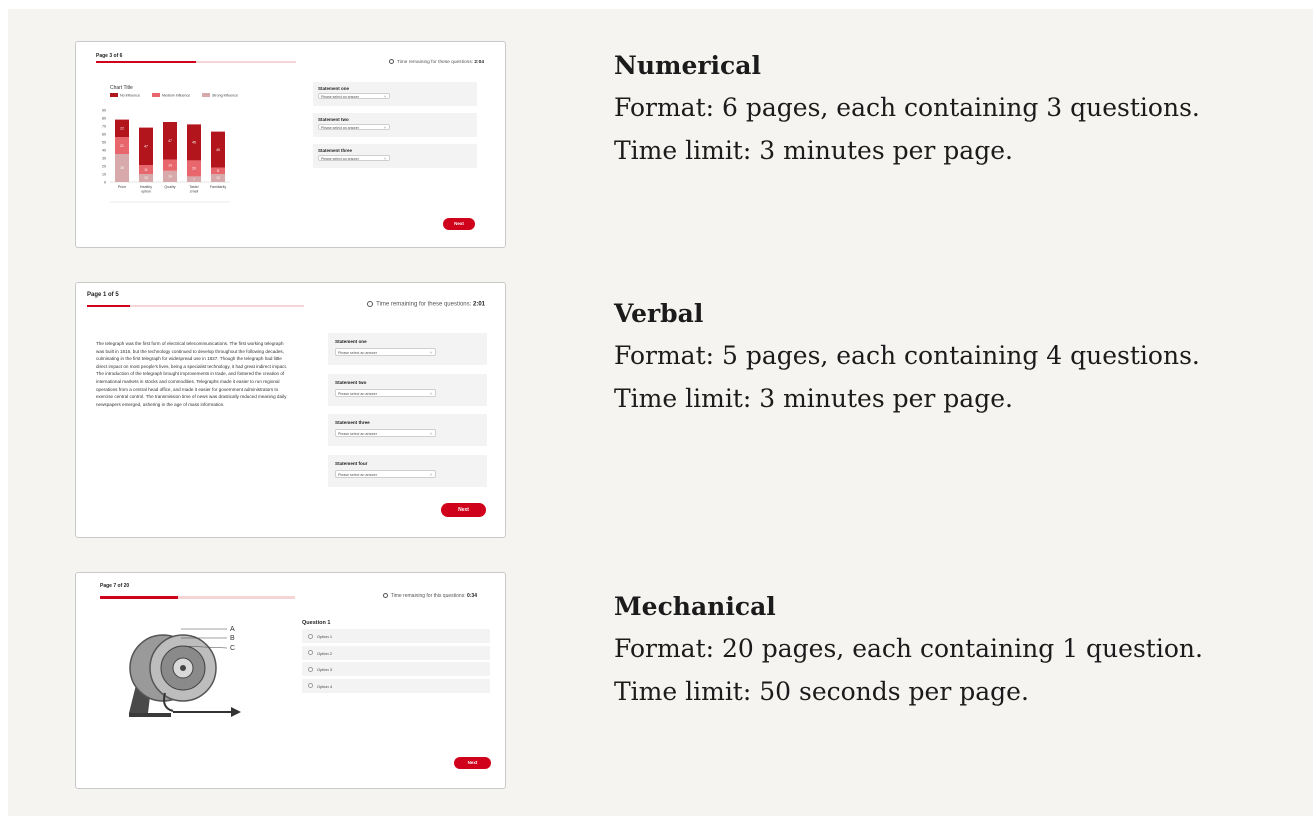  What do you see at coordinates (218, 187) in the screenshot?
I see `x-tick-label: Familiarity` at bounding box center [218, 187].